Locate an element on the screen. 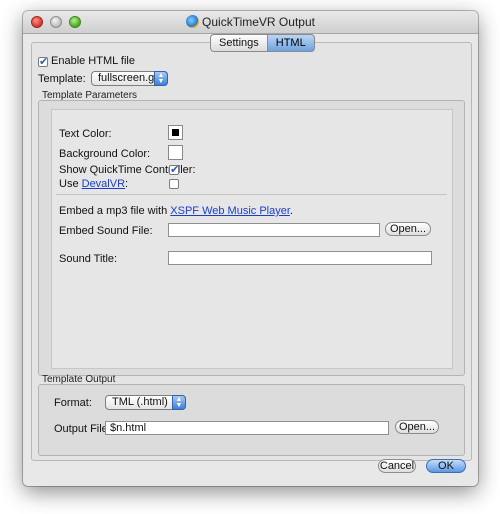  ok-button: OK is located at coordinates (446, 466).